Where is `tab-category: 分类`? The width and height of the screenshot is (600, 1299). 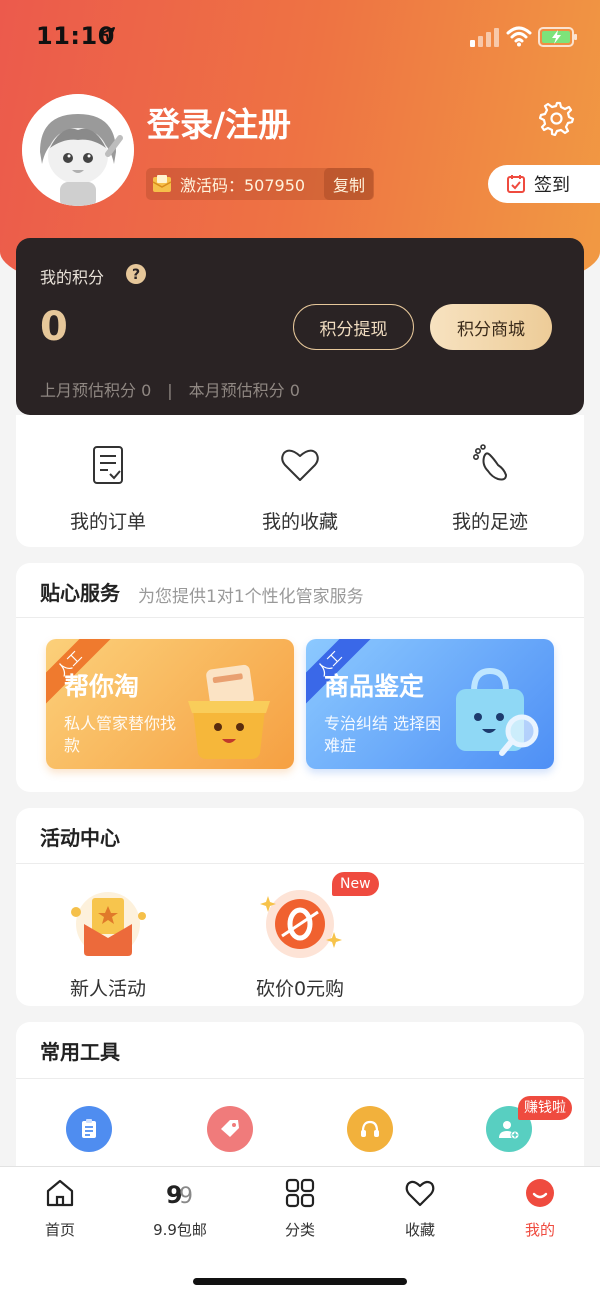 tab-category: 分类 is located at coordinates (300, 1212).